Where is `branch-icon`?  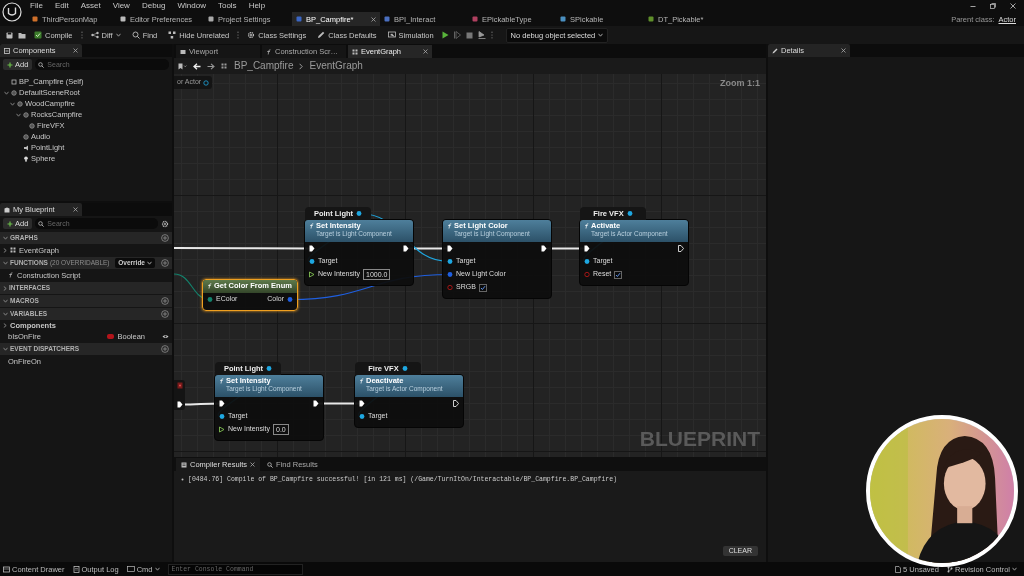
branch-icon is located at coordinates (949, 569).